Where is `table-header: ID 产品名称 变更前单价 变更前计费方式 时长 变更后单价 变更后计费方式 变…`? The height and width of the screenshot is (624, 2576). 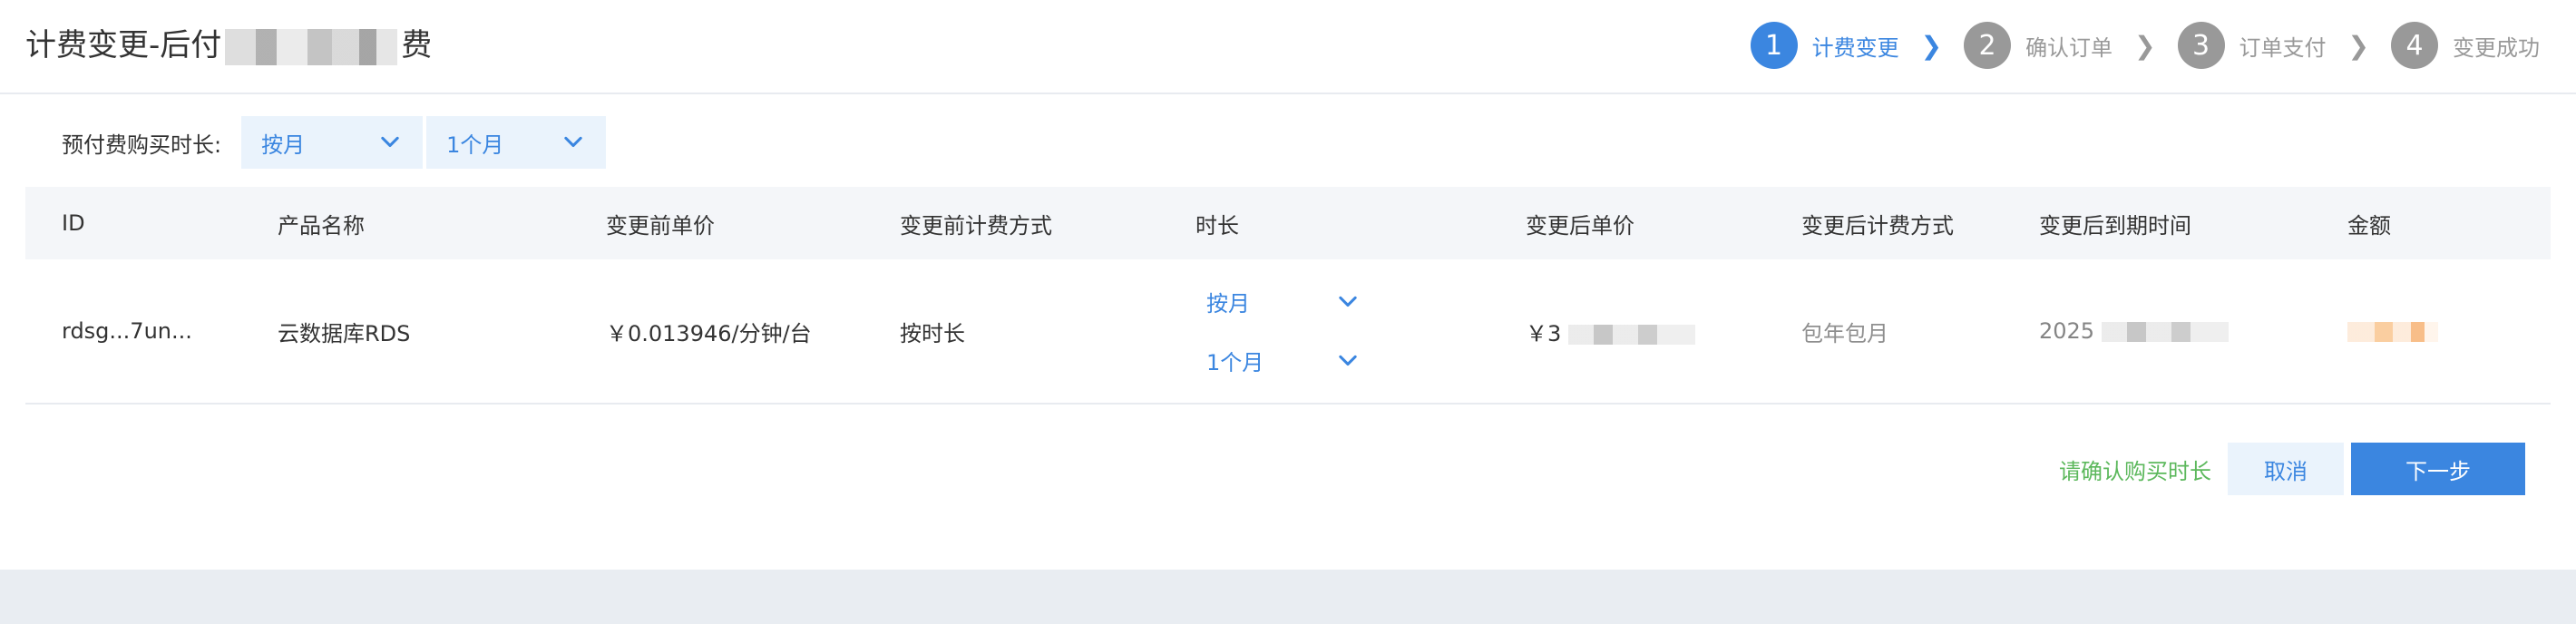
table-header: ID 产品名称 变更前单价 变更前计费方式 时长 变更后单价 变更后计费方式 变… is located at coordinates (1288, 223).